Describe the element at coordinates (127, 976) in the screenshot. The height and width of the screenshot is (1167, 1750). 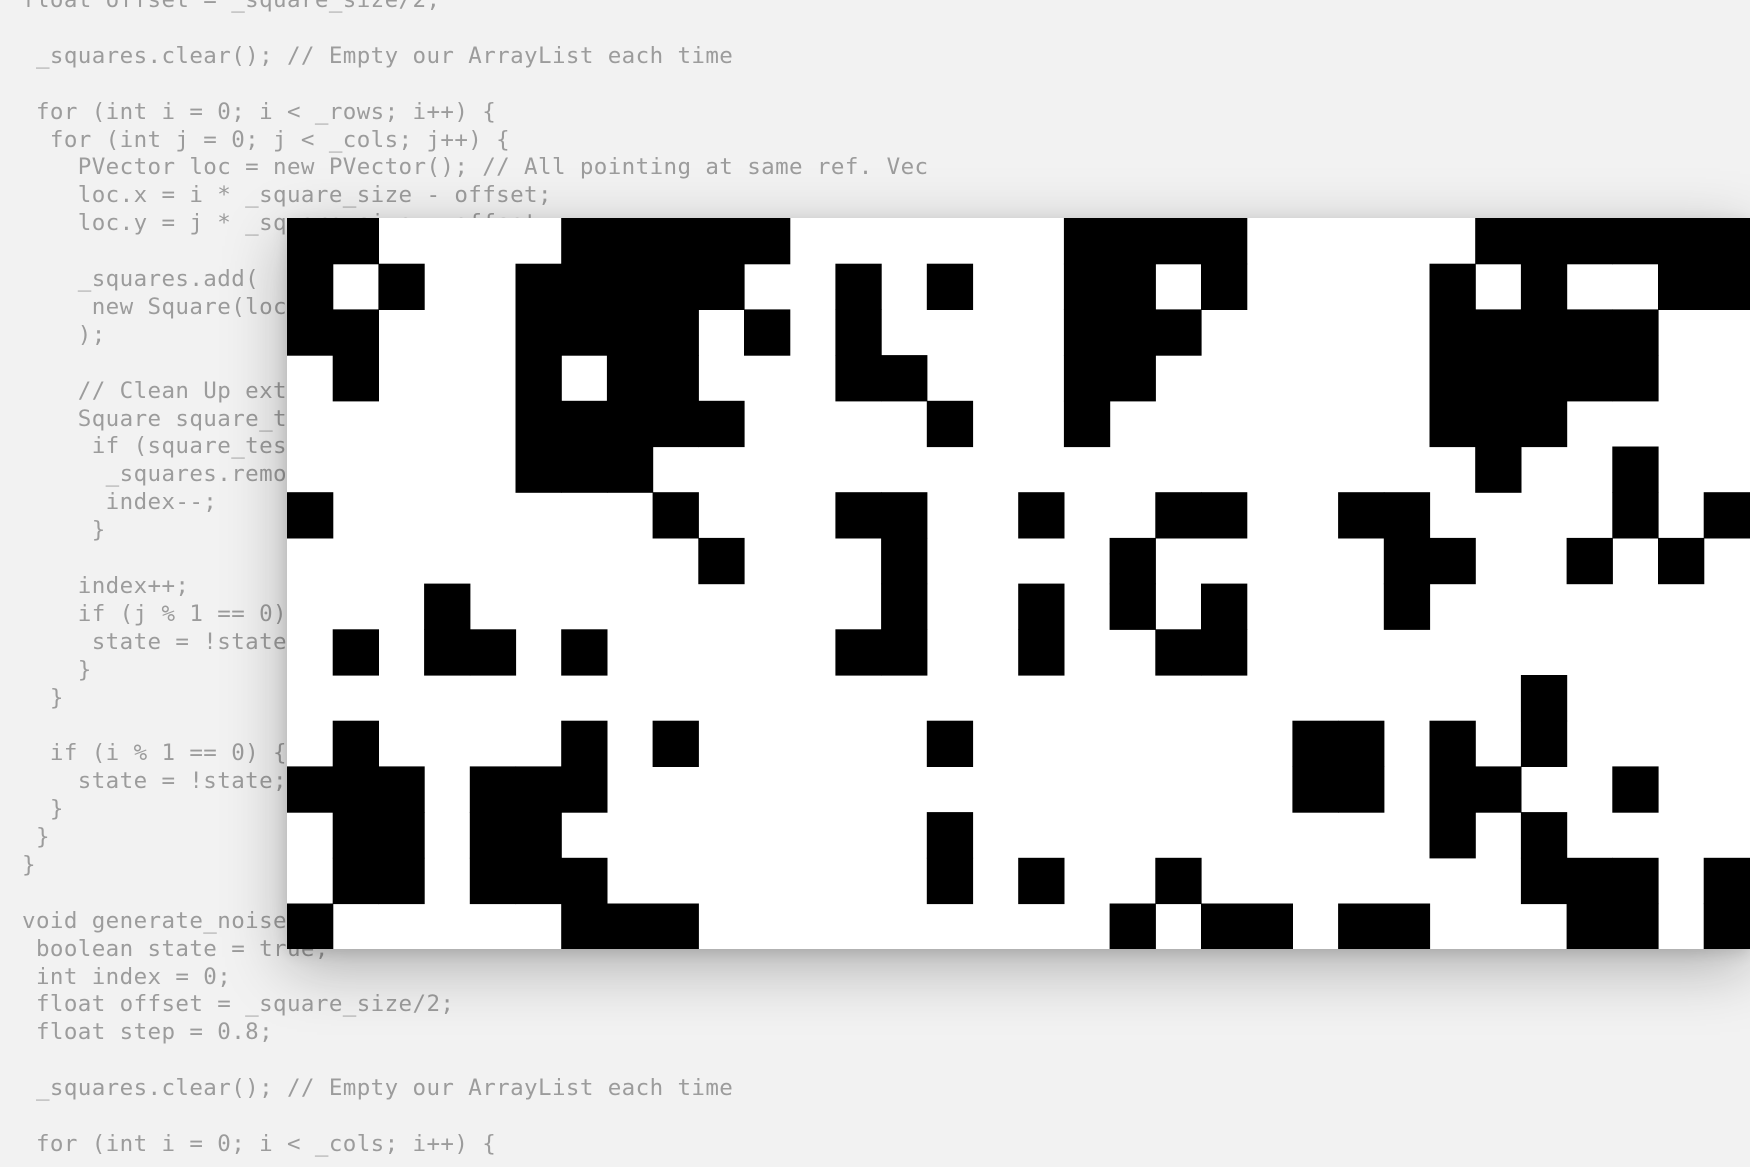
I see `code-line: int index = 0;` at that location.